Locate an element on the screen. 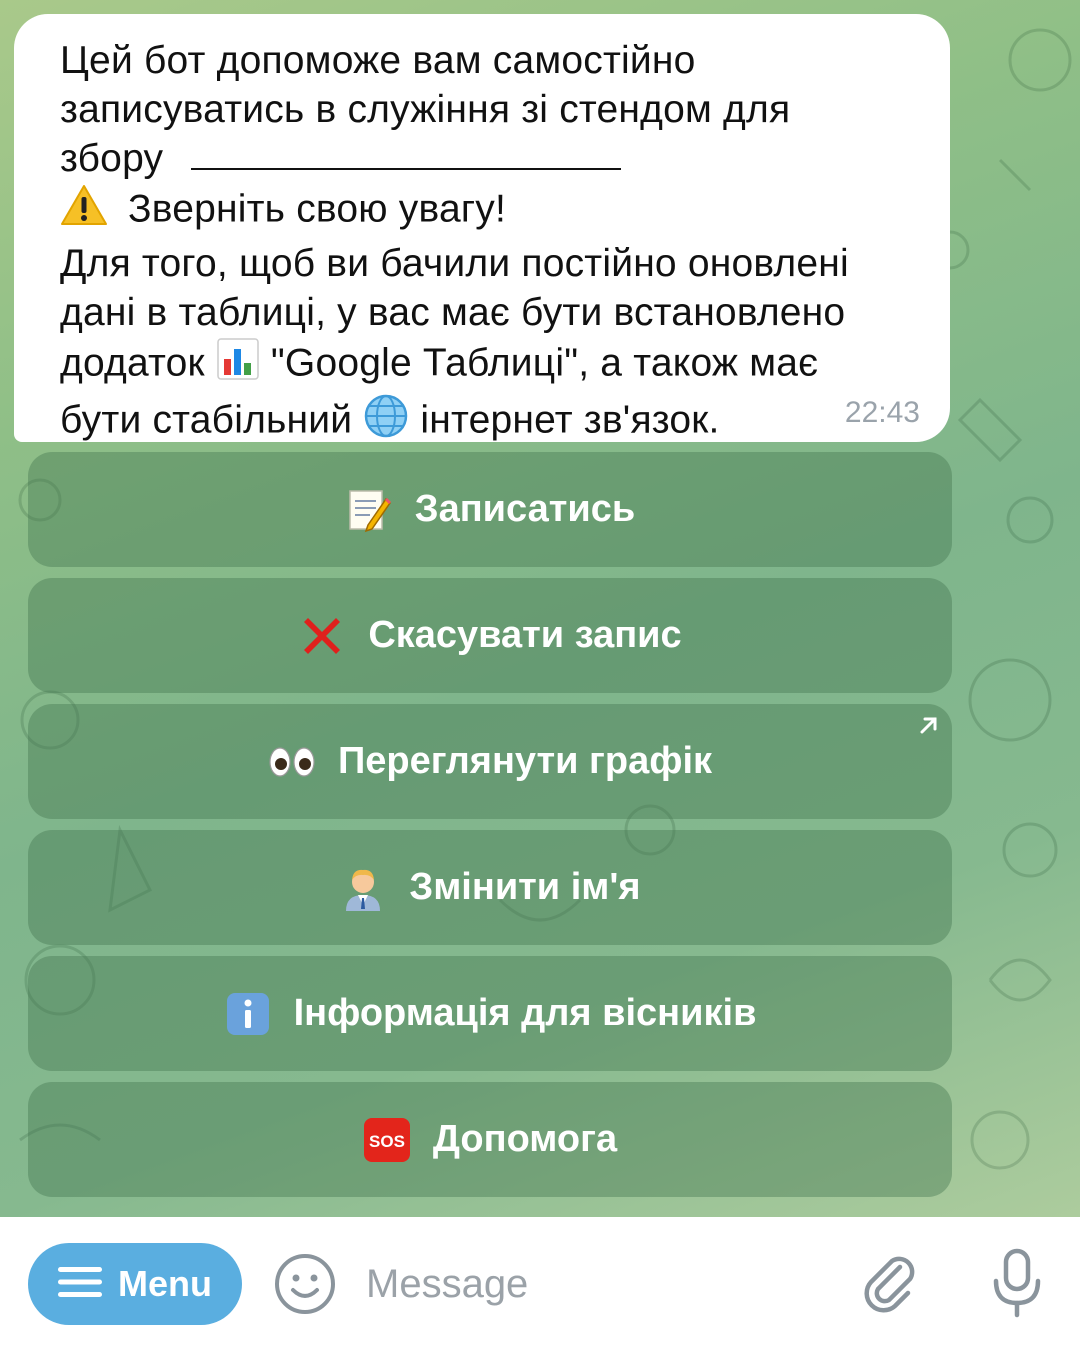 This screenshot has height=1345, width=1080. signup-button: Записатись is located at coordinates (490, 509).